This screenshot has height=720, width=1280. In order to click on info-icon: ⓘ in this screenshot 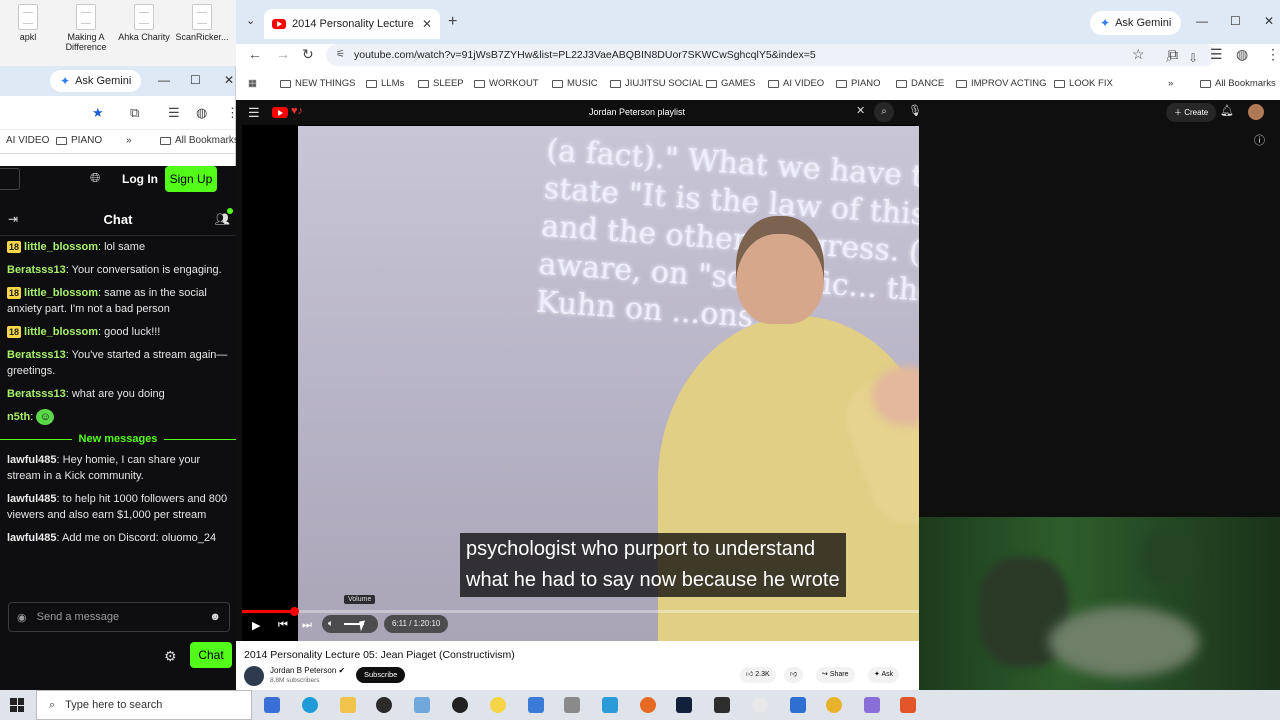, I will do `click(1259, 140)`.